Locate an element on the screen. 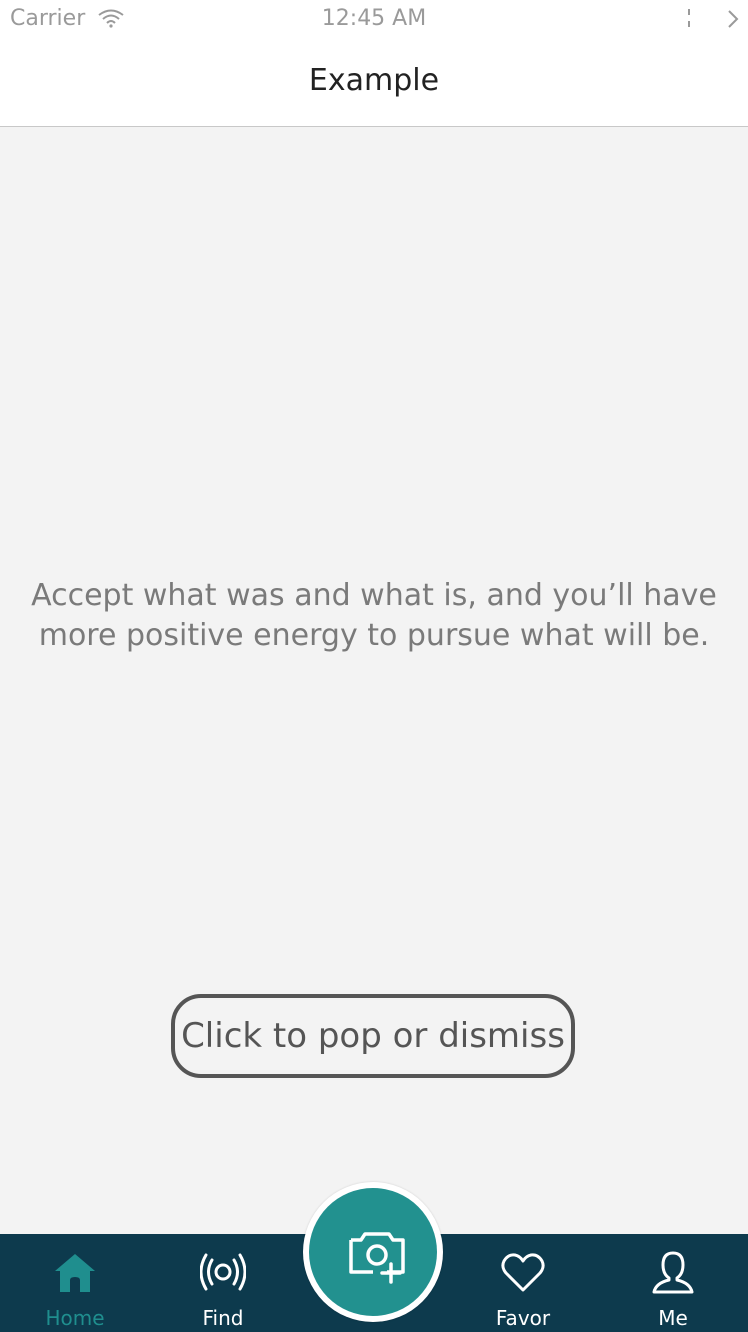 This screenshot has width=748, height=1332. home-icon is located at coordinates (75, 1273).